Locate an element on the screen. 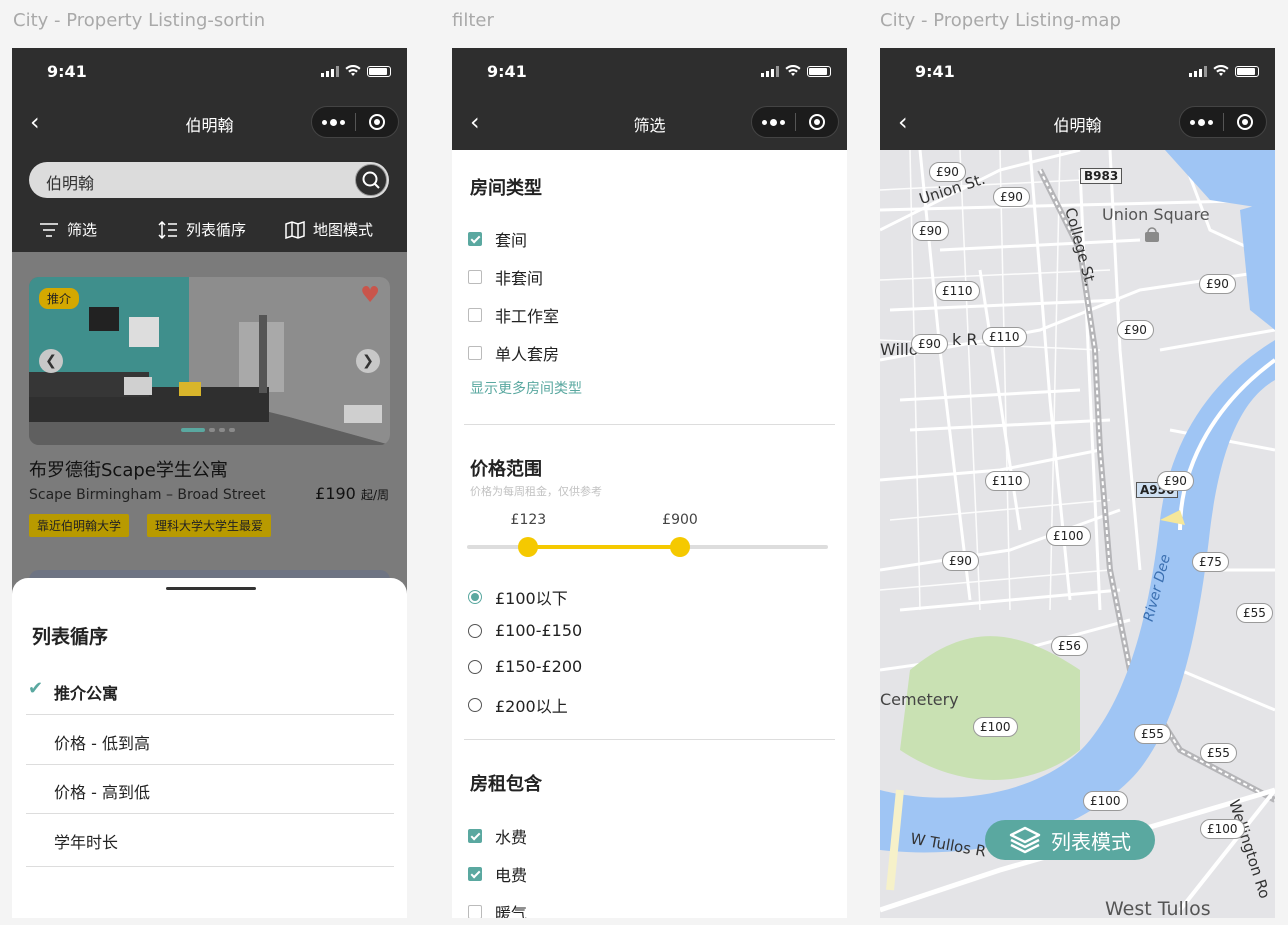 This screenshot has width=1288, height=925. includes-option: 暖气 is located at coordinates (497, 909).